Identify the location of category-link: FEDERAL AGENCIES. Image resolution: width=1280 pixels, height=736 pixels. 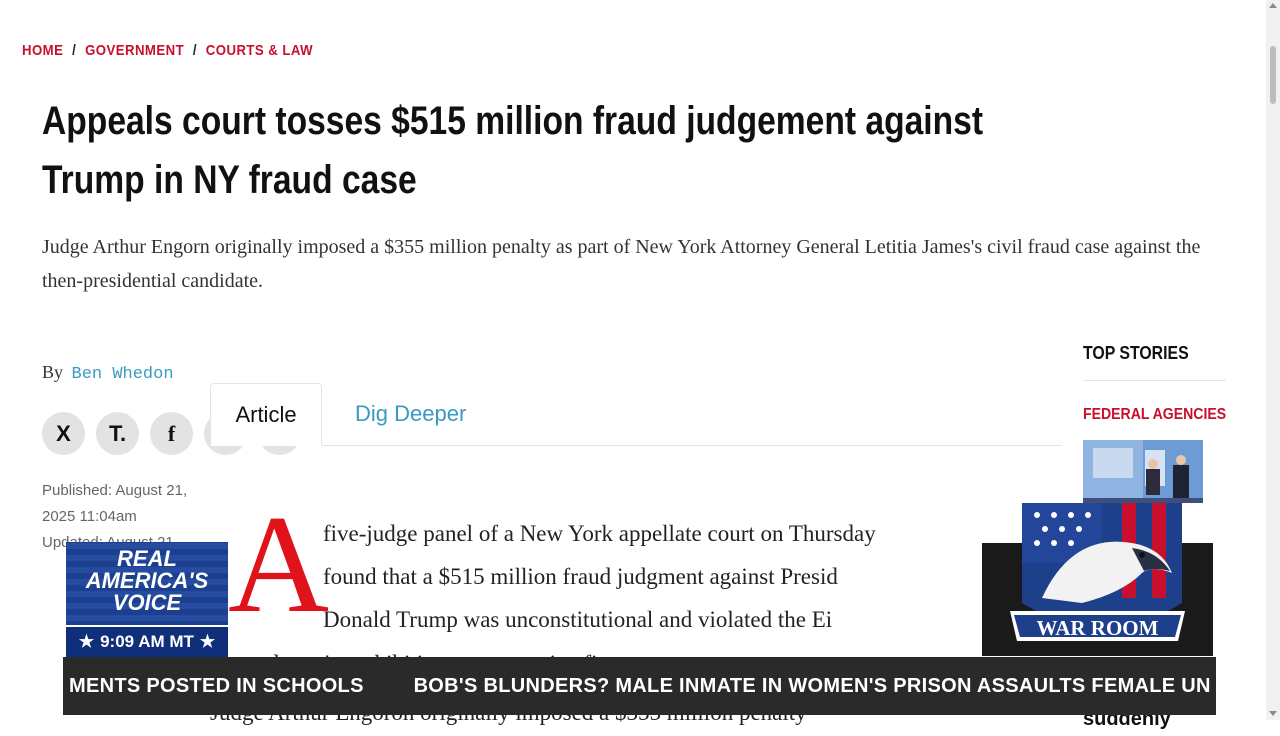
(1154, 415).